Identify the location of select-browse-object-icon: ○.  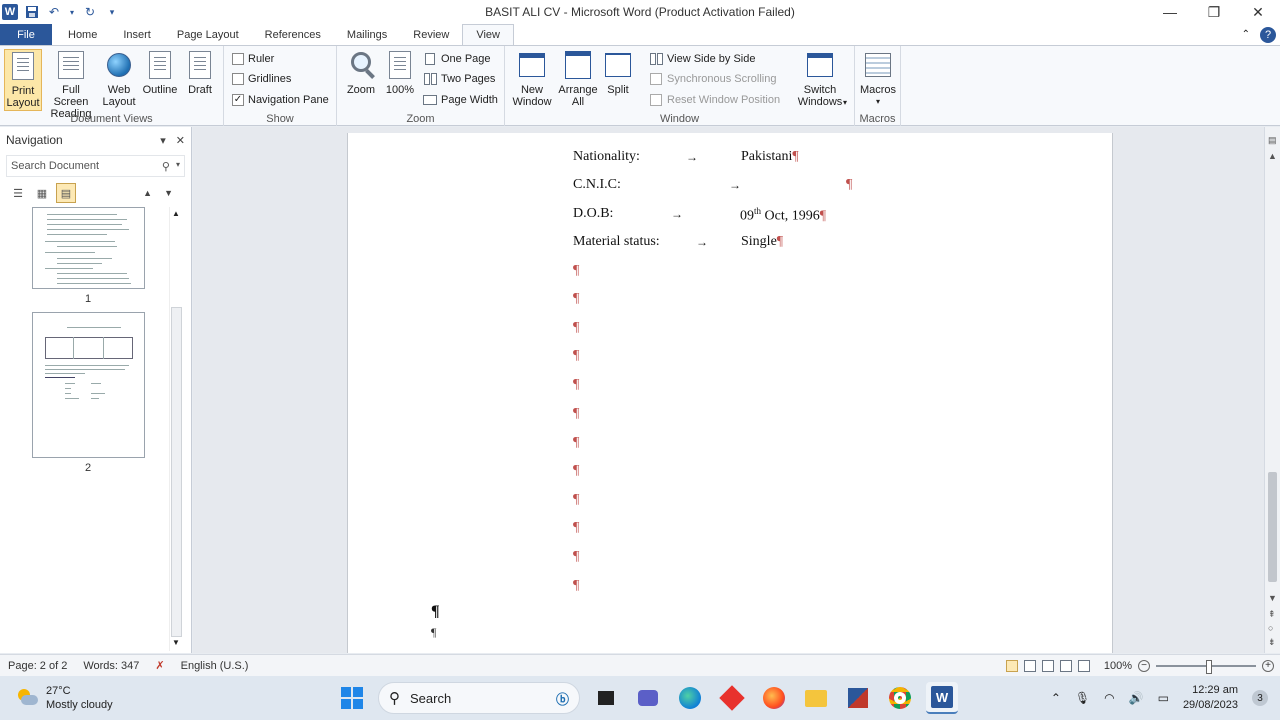
(1270, 628).